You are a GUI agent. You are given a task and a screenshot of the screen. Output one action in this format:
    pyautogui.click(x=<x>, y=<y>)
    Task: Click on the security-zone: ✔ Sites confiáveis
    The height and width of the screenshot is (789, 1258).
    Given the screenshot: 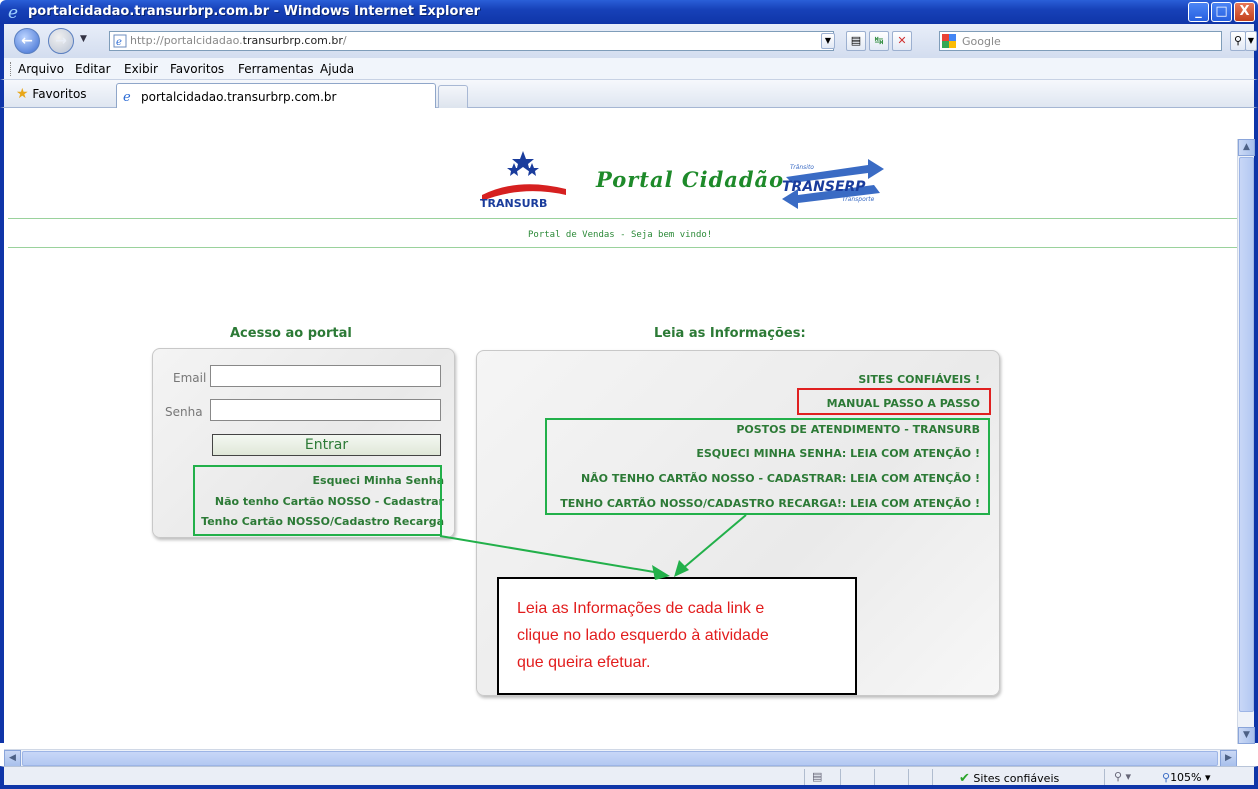 What is the action you would take?
    pyautogui.click(x=1009, y=778)
    